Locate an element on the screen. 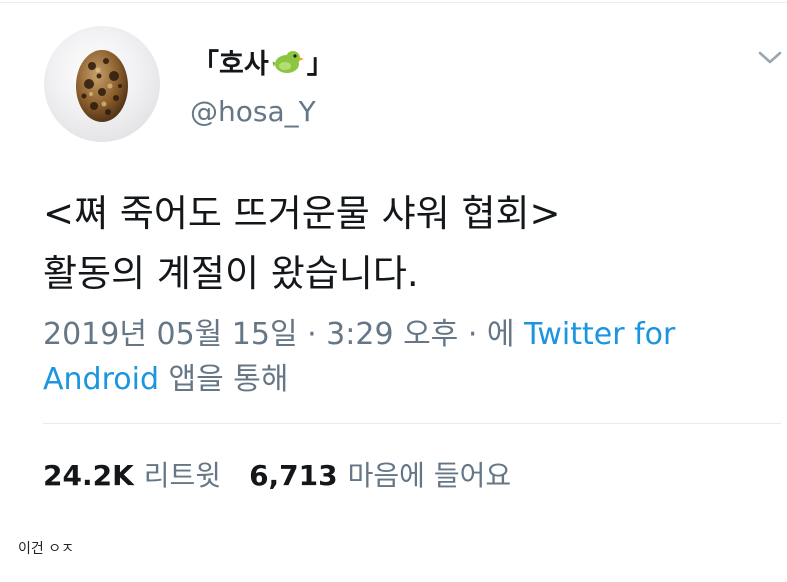  tweet-line-1: <쪄 죽어도 뜨거운물 샤워 협회> is located at coordinates (302, 213).